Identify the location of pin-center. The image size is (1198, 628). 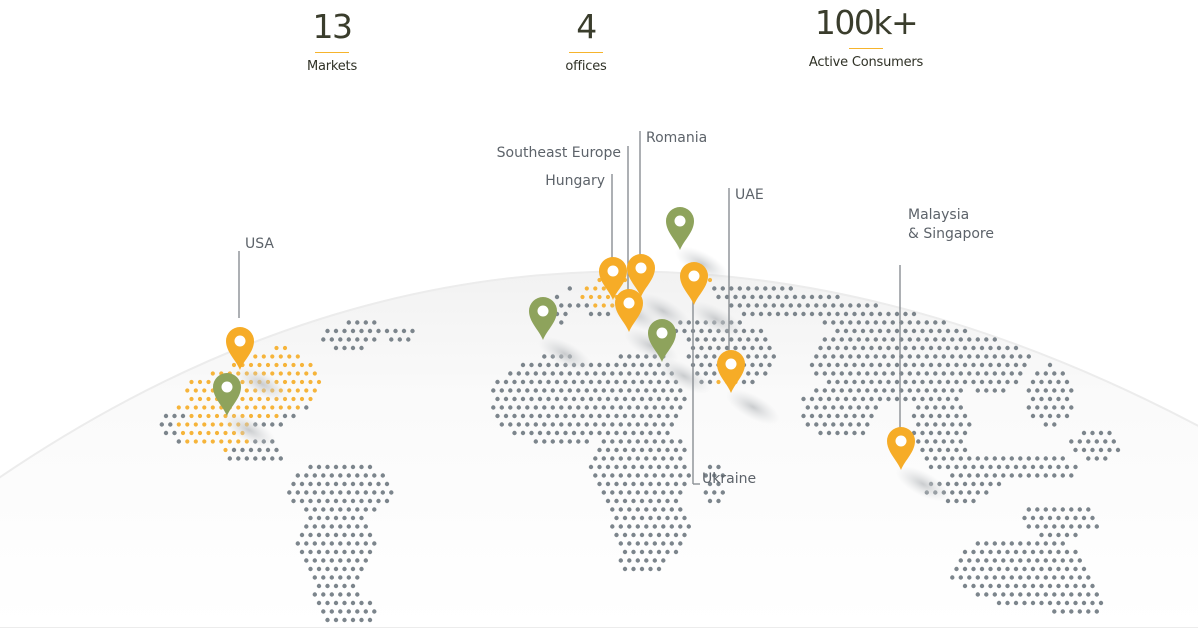
(680, 221).